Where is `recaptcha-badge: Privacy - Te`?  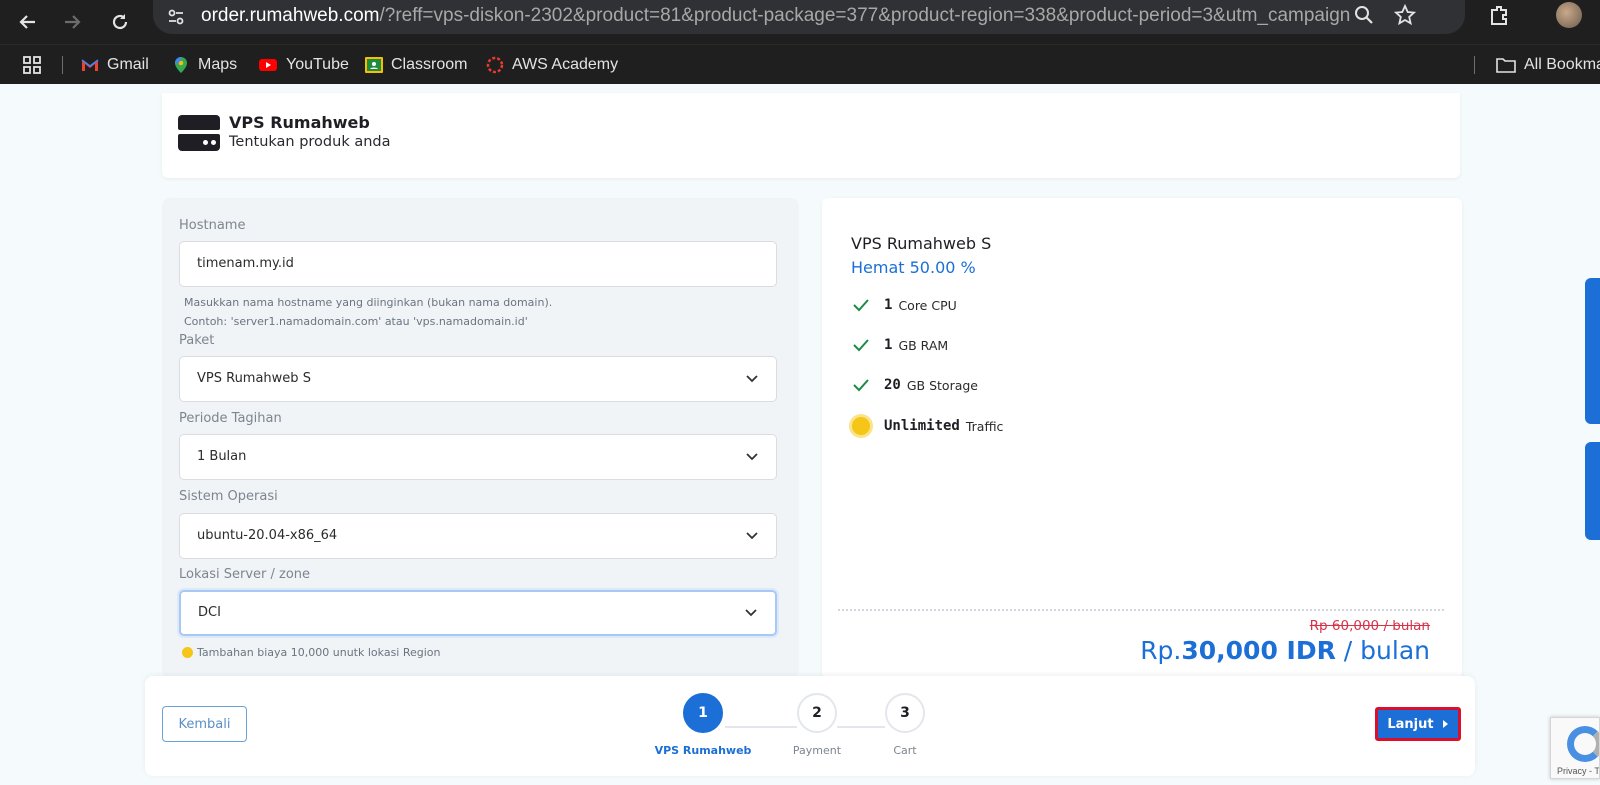 recaptcha-badge: Privacy - Te is located at coordinates (1575, 748).